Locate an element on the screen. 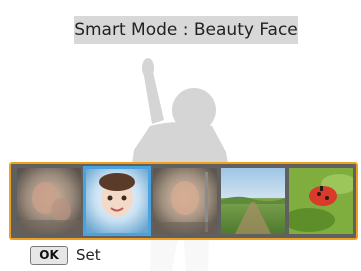 The width and height of the screenshot is (361, 271). thumbnail-beauty-face-a is located at coordinates (49, 201).